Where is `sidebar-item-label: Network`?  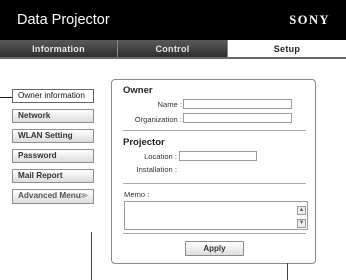
sidebar-item-label: Network is located at coordinates (34, 115).